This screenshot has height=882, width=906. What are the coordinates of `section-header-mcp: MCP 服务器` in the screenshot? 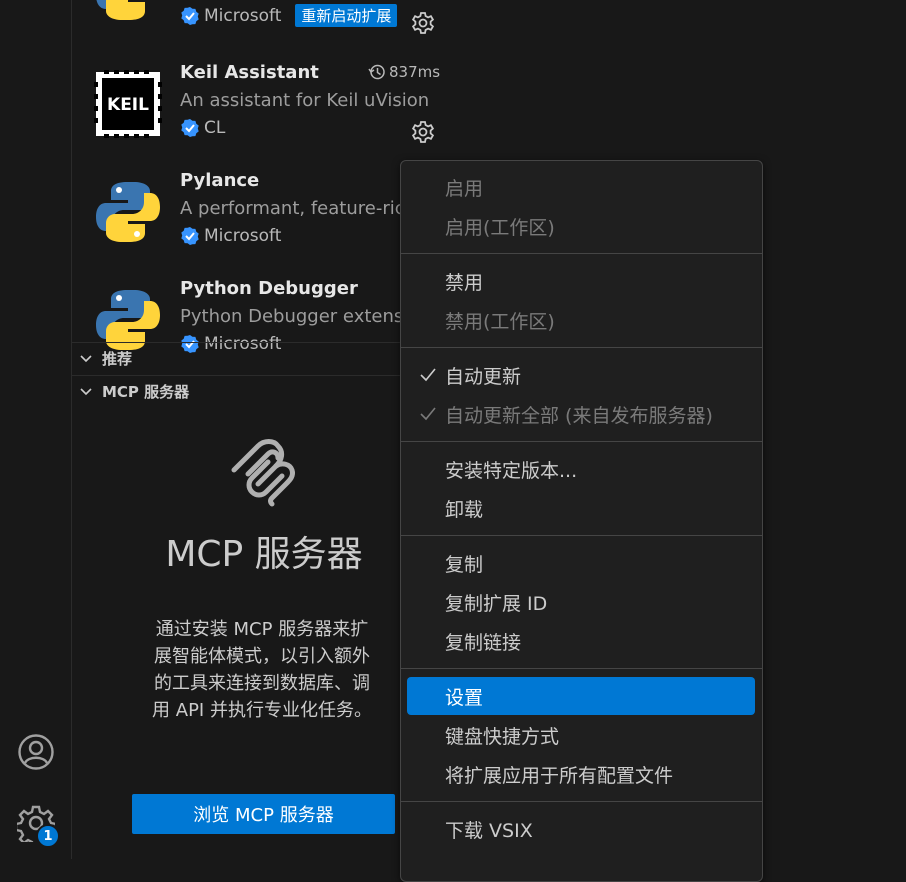 It's located at (264, 390).